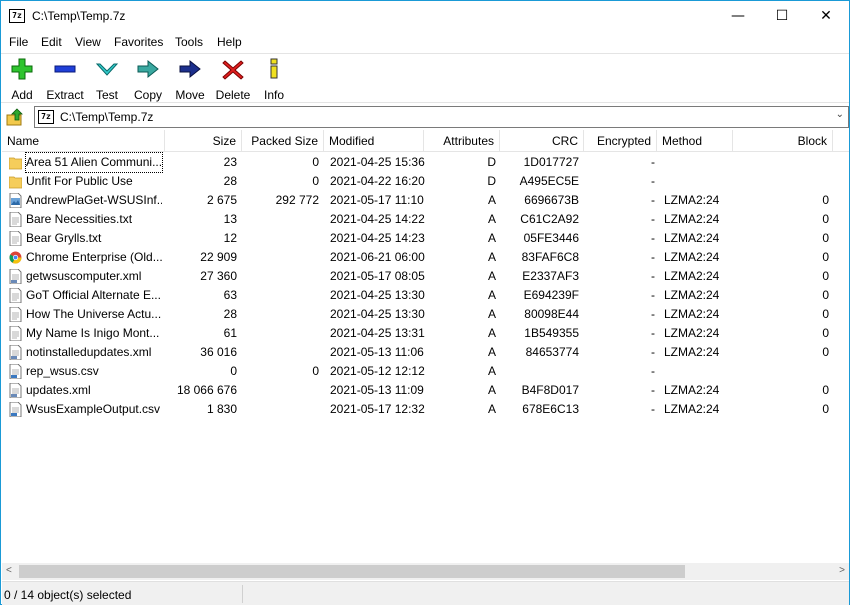 The width and height of the screenshot is (850, 605). What do you see at coordinates (699, 371) in the screenshot?
I see `cell-method` at bounding box center [699, 371].